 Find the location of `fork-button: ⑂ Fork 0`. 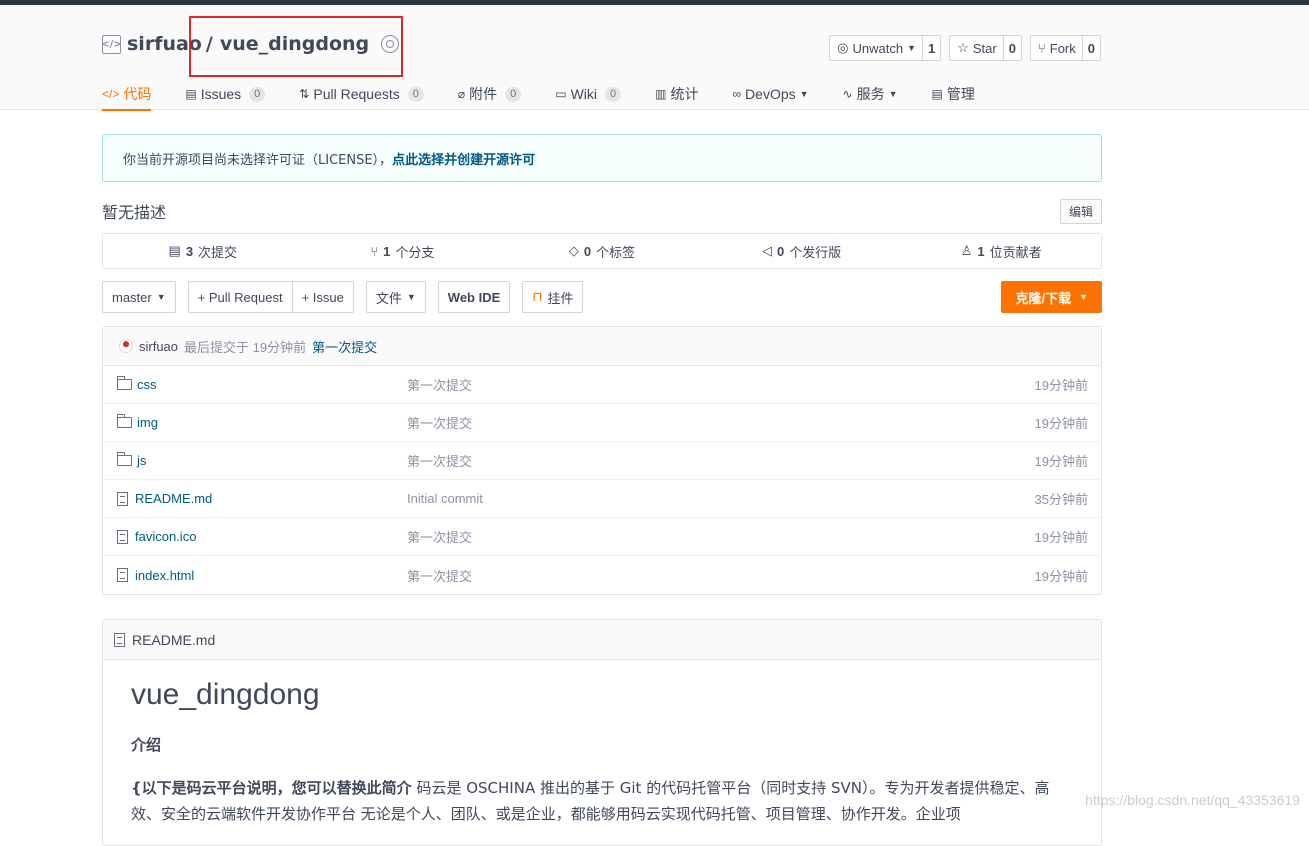

fork-button: ⑂ Fork 0 is located at coordinates (1065, 48).